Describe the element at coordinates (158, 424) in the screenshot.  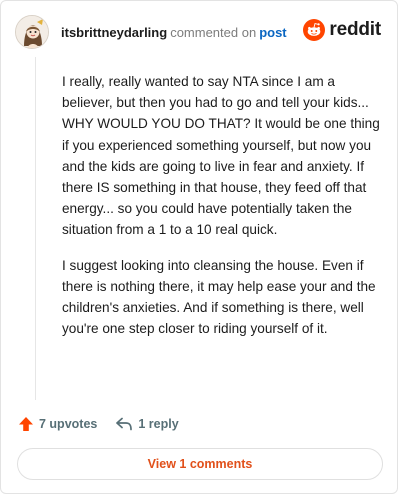
I see `reply-count: 1 reply` at that location.